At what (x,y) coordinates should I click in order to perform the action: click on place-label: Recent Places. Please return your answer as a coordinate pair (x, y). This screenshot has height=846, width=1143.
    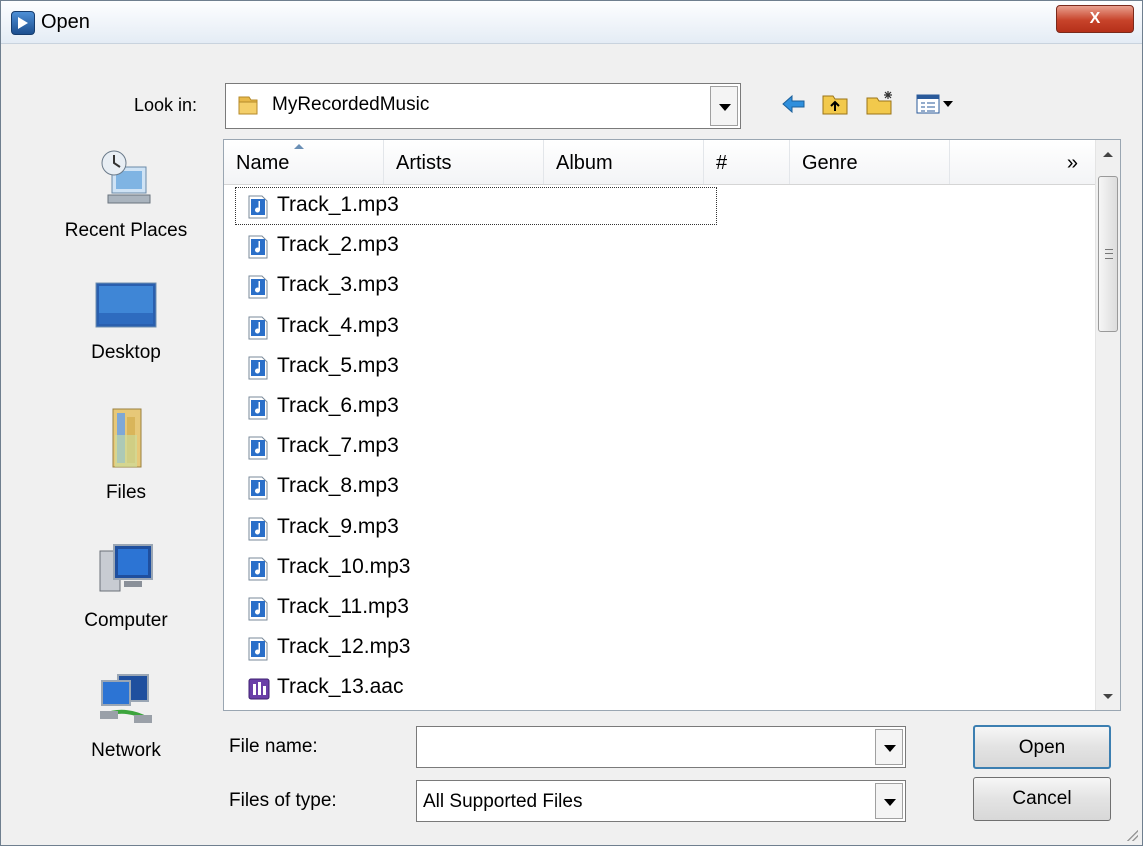
    Looking at the image, I should click on (126, 230).